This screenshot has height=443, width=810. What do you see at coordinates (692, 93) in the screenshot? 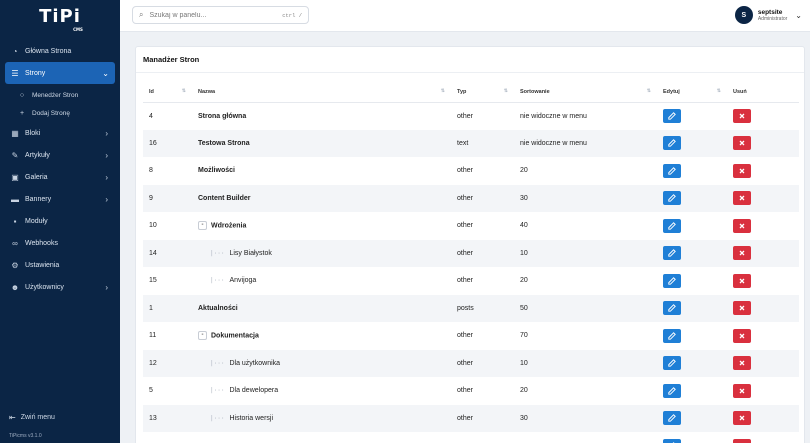
I see `column-header-edytuj: Edytuj ⇅` at bounding box center [692, 93].